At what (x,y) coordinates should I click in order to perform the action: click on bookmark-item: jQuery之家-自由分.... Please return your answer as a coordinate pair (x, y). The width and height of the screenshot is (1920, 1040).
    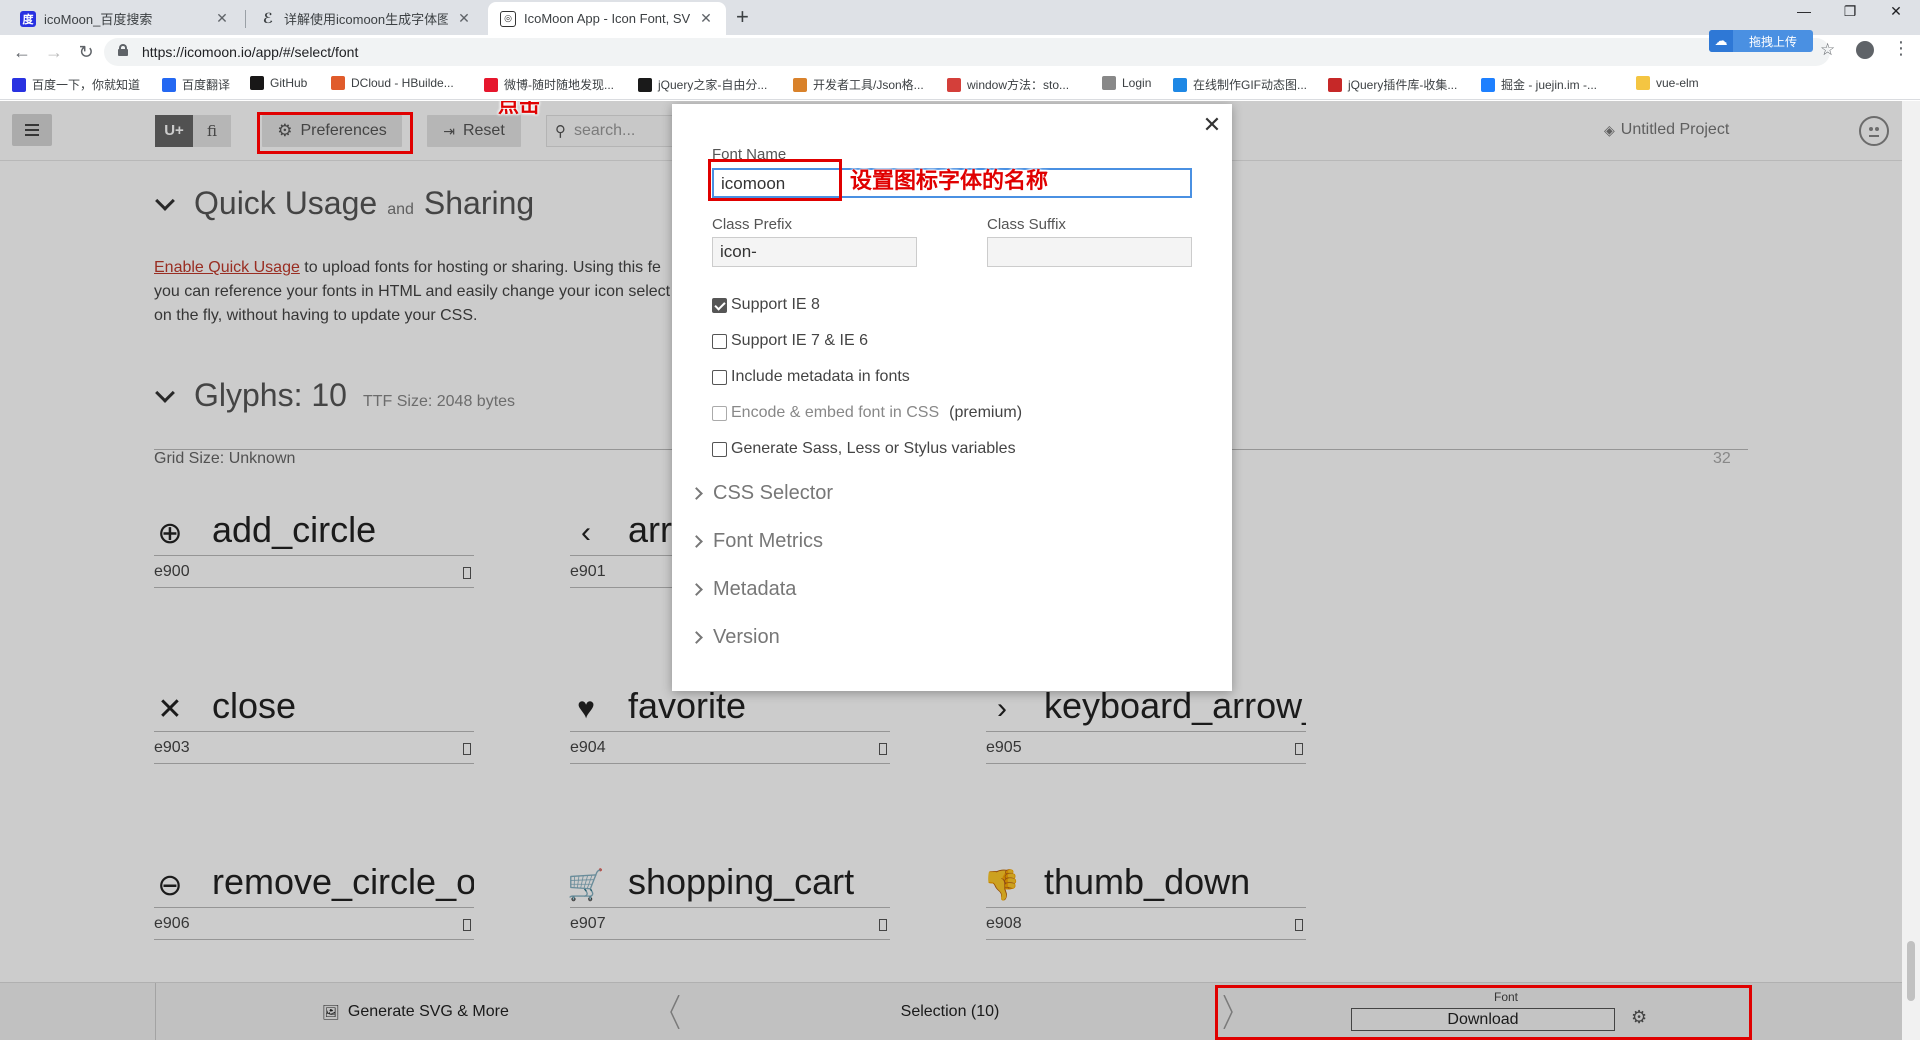
    Looking at the image, I should click on (702, 84).